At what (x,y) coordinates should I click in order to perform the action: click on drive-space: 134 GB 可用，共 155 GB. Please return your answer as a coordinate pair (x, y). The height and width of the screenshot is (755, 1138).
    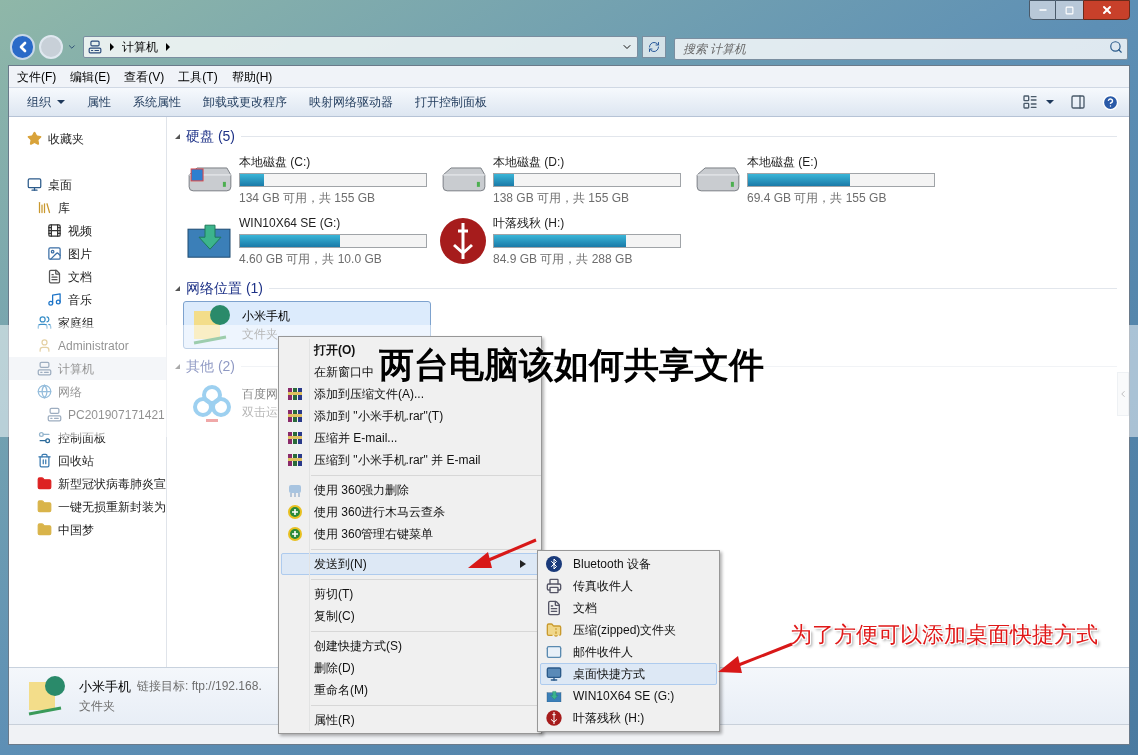
    Looking at the image, I should click on (308, 198).